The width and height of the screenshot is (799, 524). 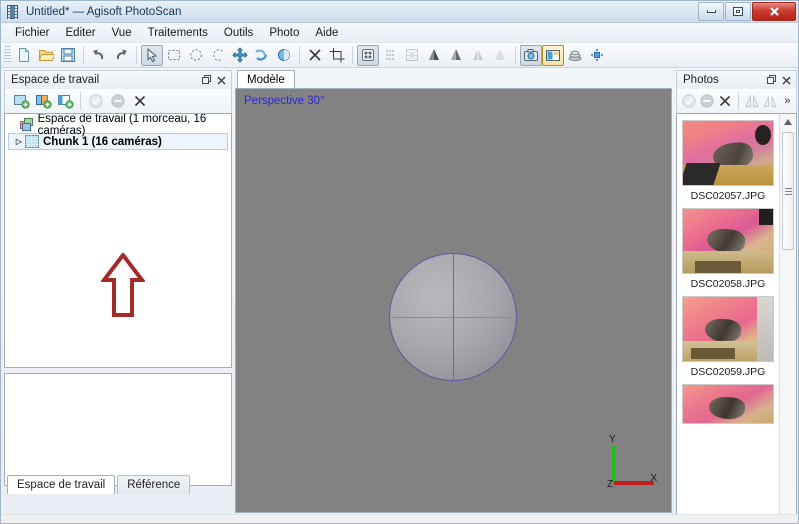 I want to click on chunk-label: Chunk 1 (16 caméras), so click(x=102, y=141).